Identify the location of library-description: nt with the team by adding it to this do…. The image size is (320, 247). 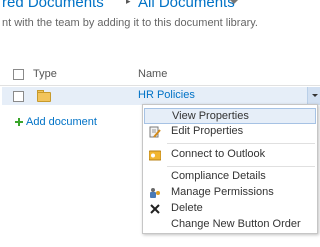
(130, 23).